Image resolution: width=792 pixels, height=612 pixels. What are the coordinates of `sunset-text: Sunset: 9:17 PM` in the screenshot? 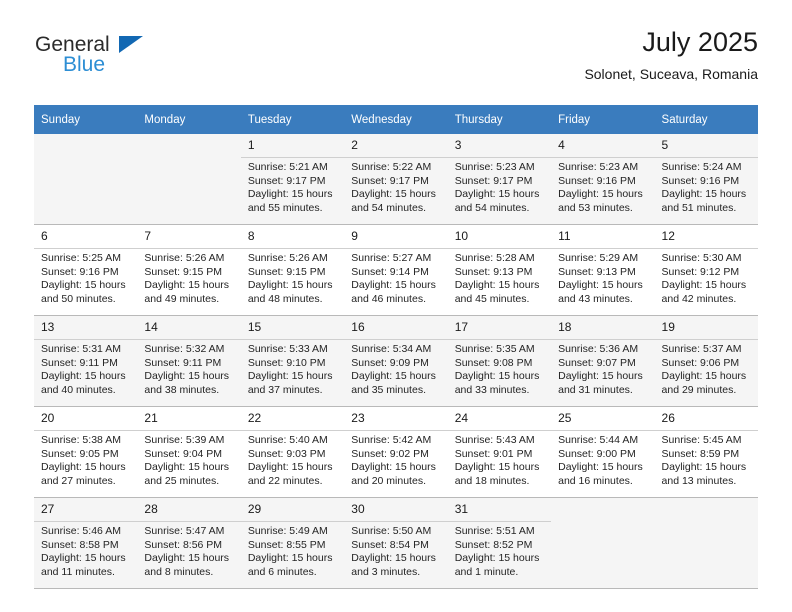 It's located at (286, 180).